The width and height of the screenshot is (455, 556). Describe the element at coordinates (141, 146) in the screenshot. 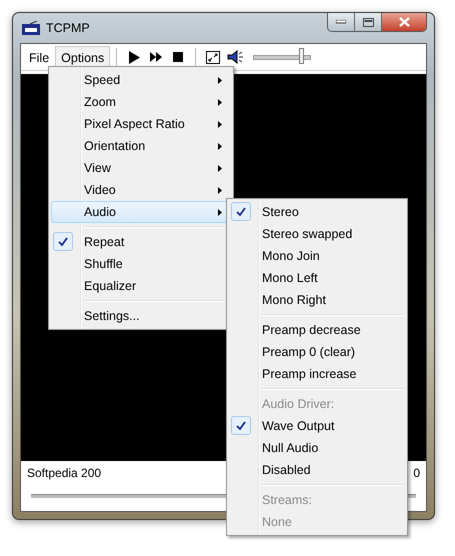

I see `menu-item: Orientation` at that location.